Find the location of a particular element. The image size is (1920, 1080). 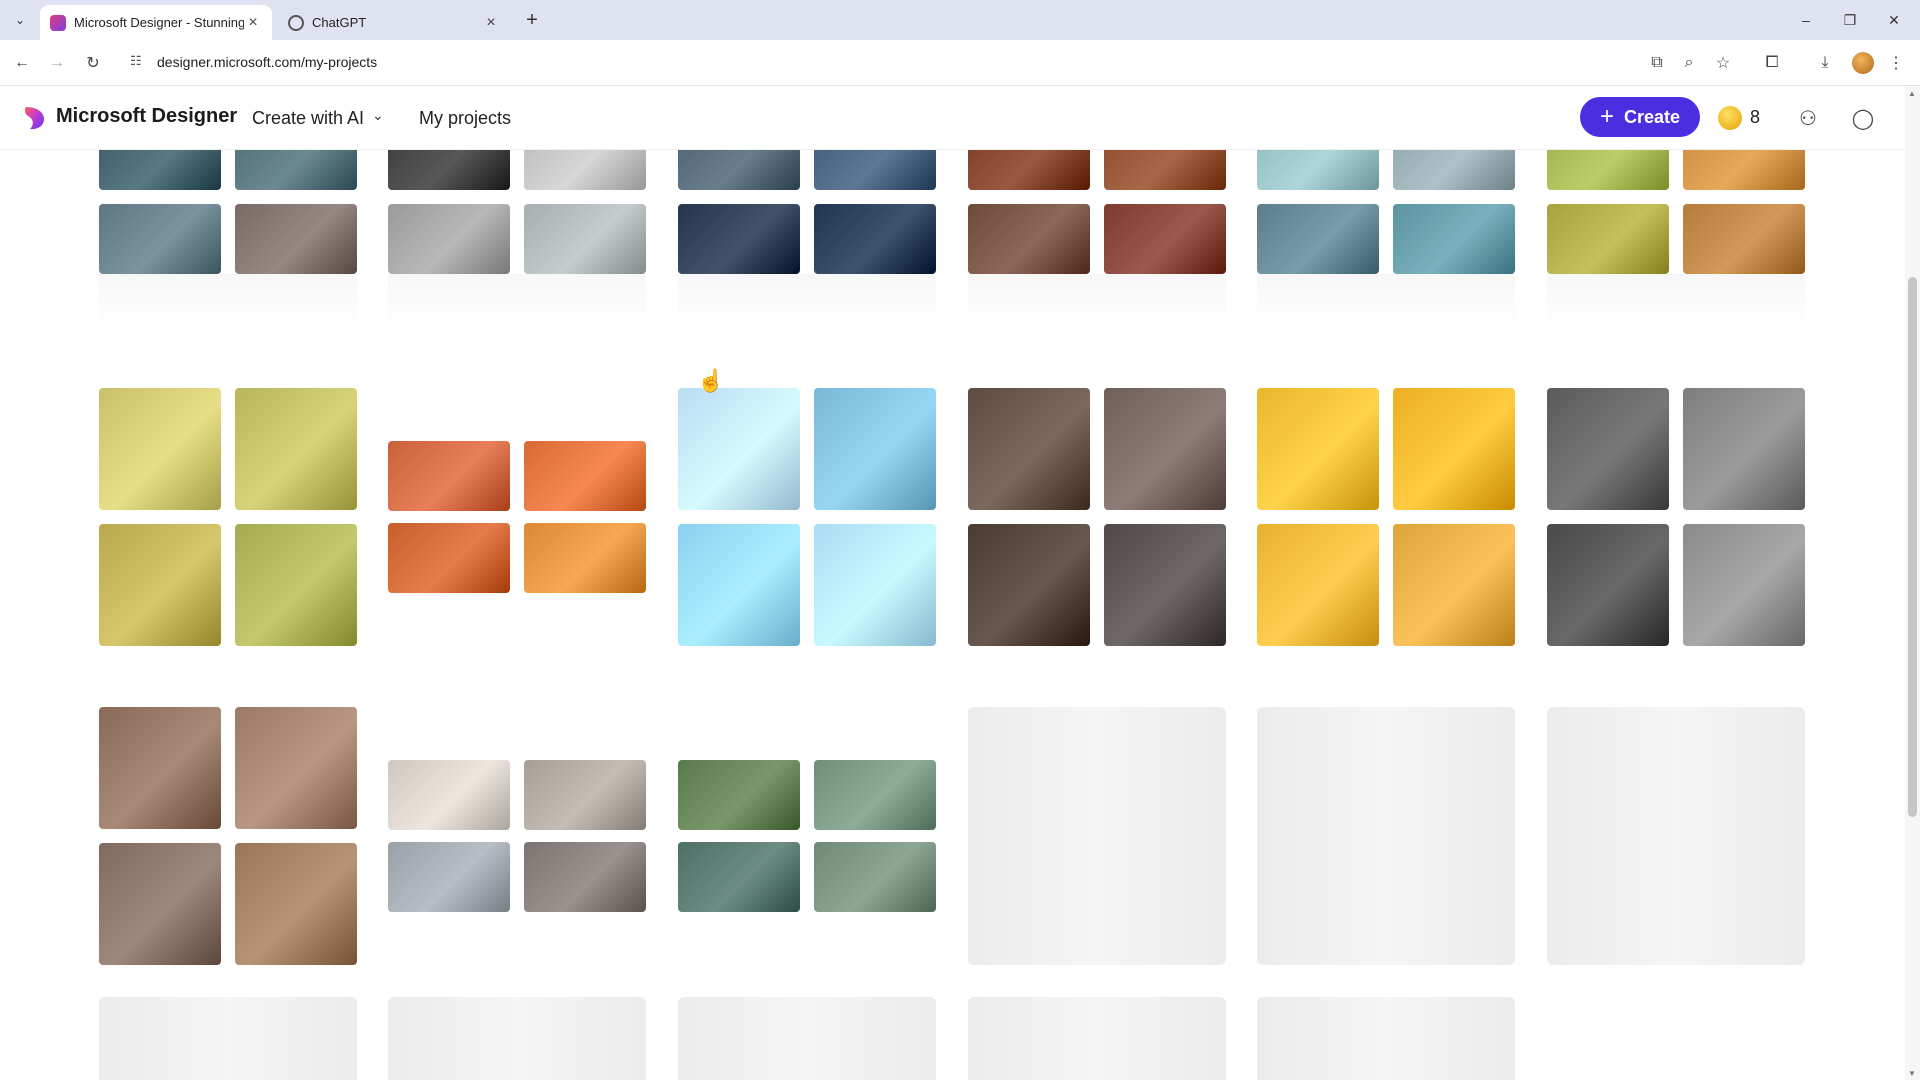

browser-profile-avatar is located at coordinates (1863, 63).